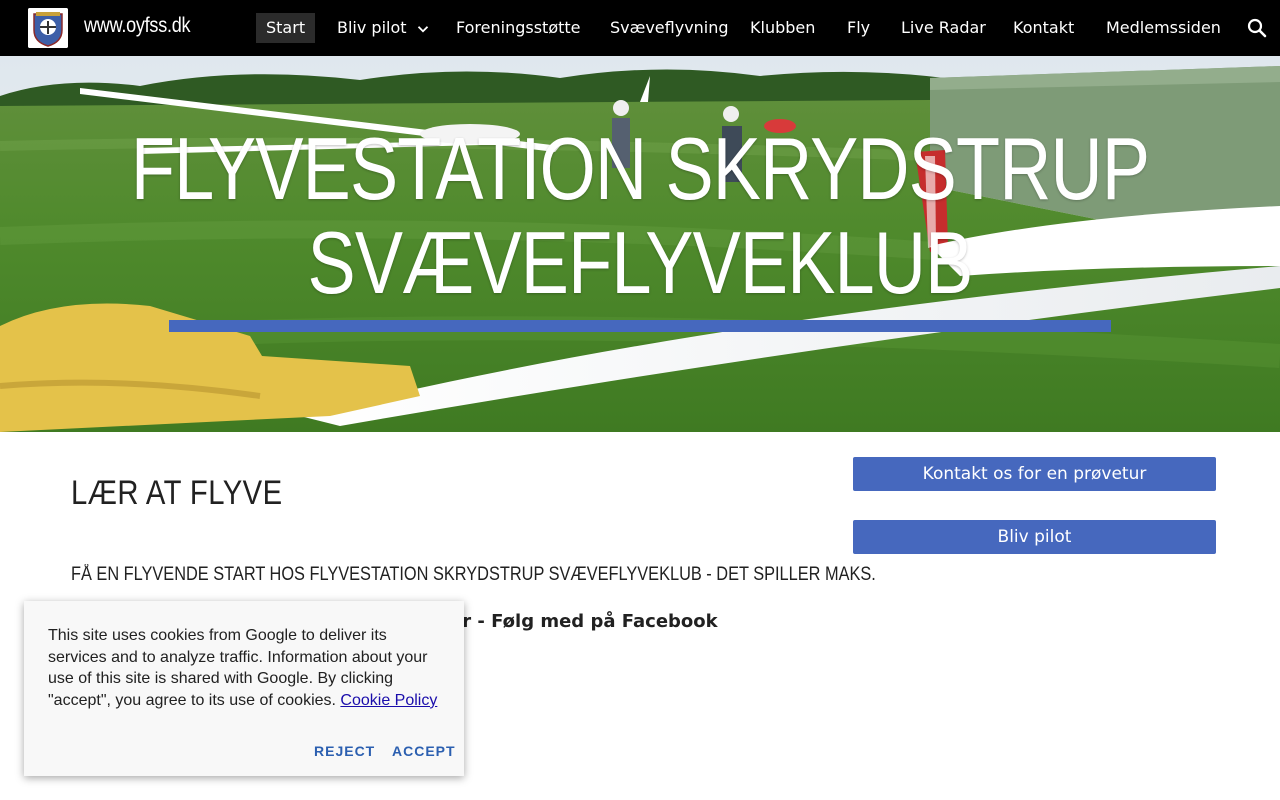  What do you see at coordinates (640, 262) in the screenshot?
I see `hero-title-line2: SVÆVEFLYVEKLUB` at bounding box center [640, 262].